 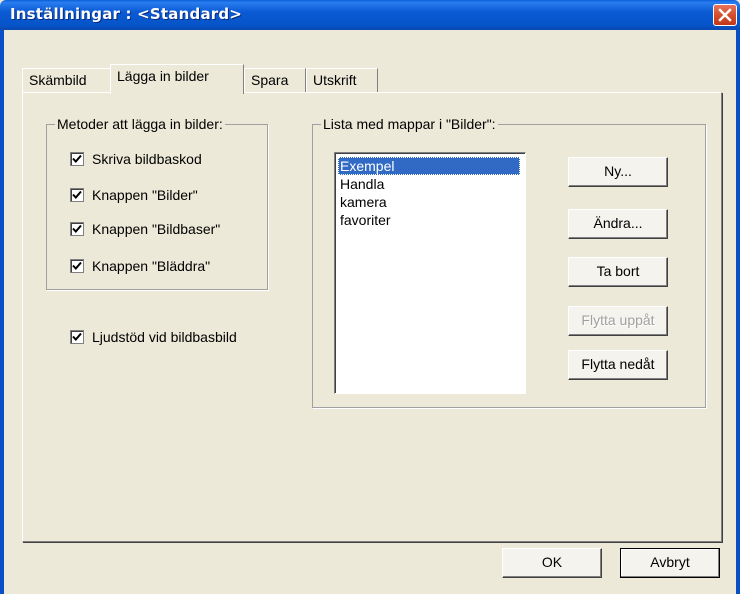 I want to click on list-item-favoriter: favoriter, so click(x=364, y=220).